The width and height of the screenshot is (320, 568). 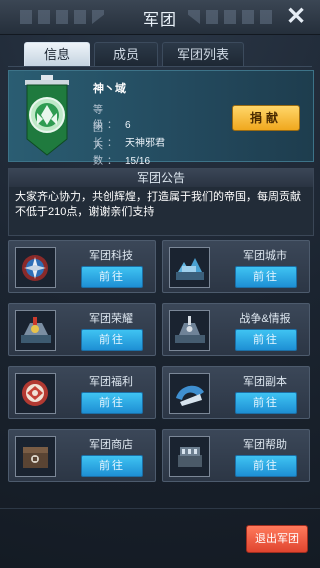 What do you see at coordinates (109, 89) in the screenshot?
I see `guild-name: 神丶域` at bounding box center [109, 89].